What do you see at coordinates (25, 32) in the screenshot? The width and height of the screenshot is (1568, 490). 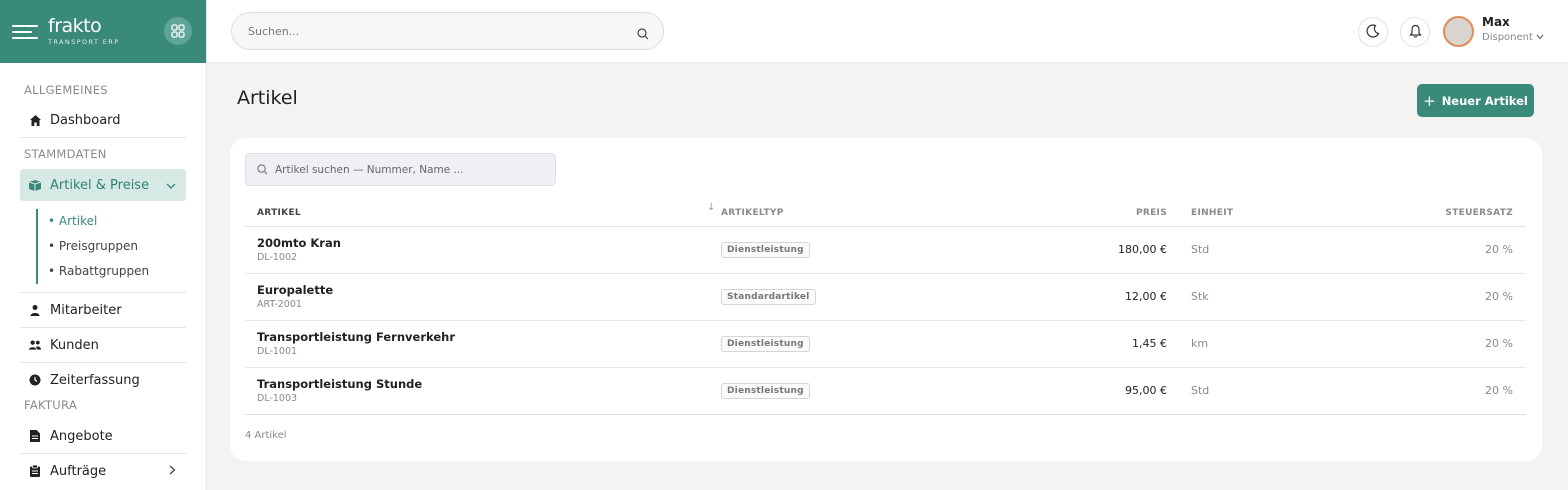 I see `menu-icon` at bounding box center [25, 32].